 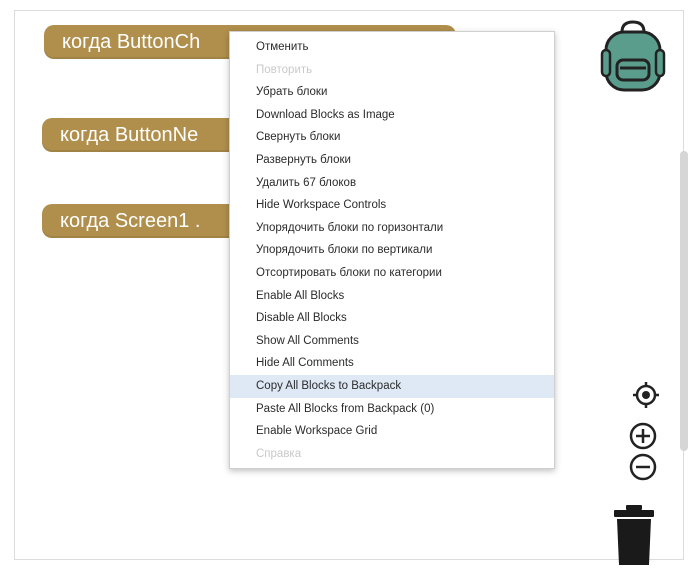 I want to click on menu-item-collapse-blocks: Свернуть блоки, so click(x=392, y=137).